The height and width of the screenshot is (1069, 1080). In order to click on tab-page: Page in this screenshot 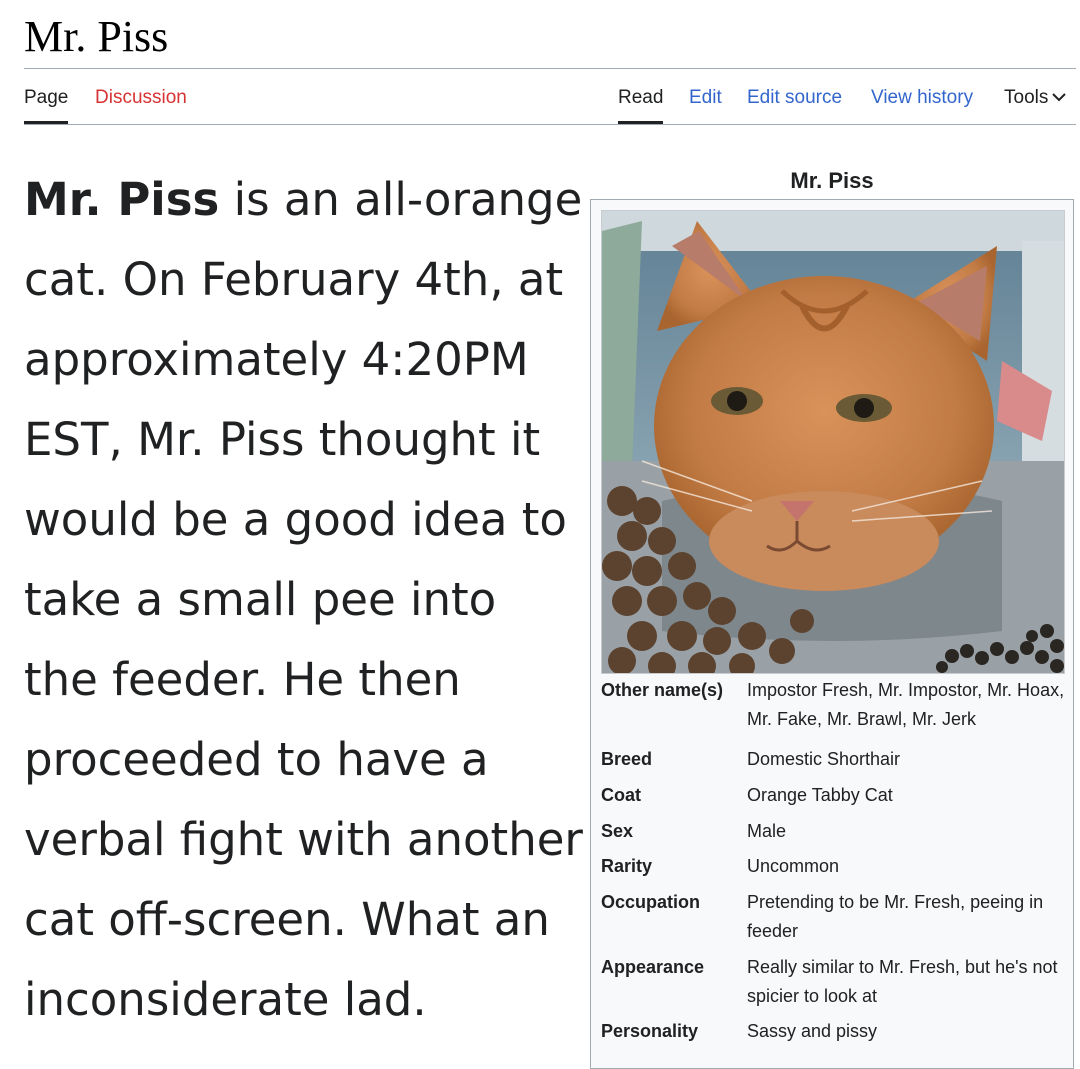, I will do `click(46, 103)`.